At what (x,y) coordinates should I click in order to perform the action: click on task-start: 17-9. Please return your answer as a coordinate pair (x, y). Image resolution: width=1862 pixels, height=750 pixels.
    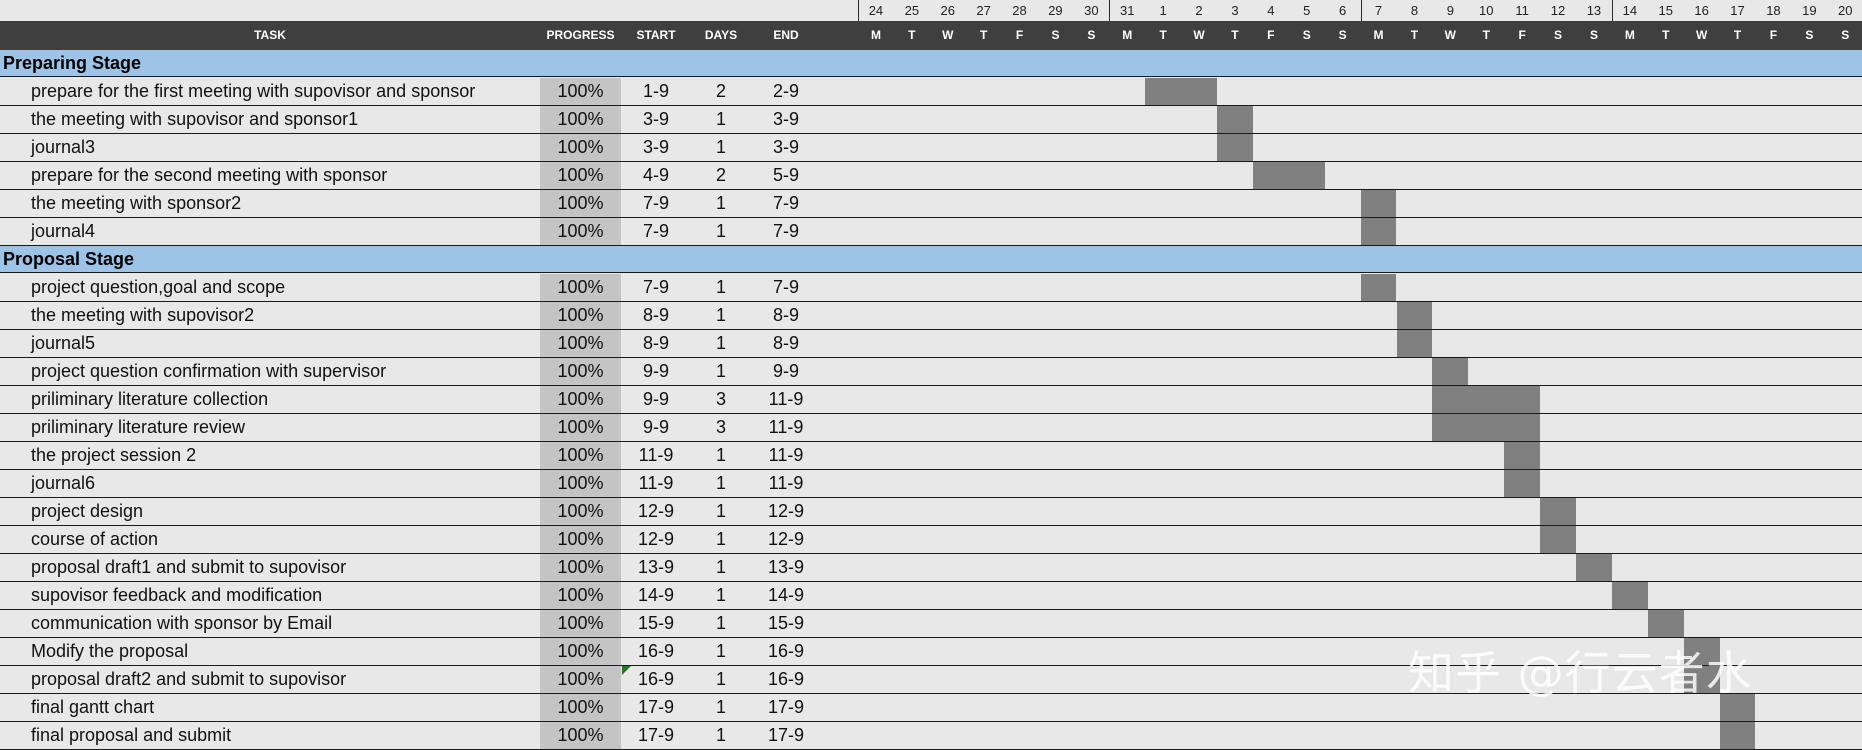
    Looking at the image, I should click on (656, 707).